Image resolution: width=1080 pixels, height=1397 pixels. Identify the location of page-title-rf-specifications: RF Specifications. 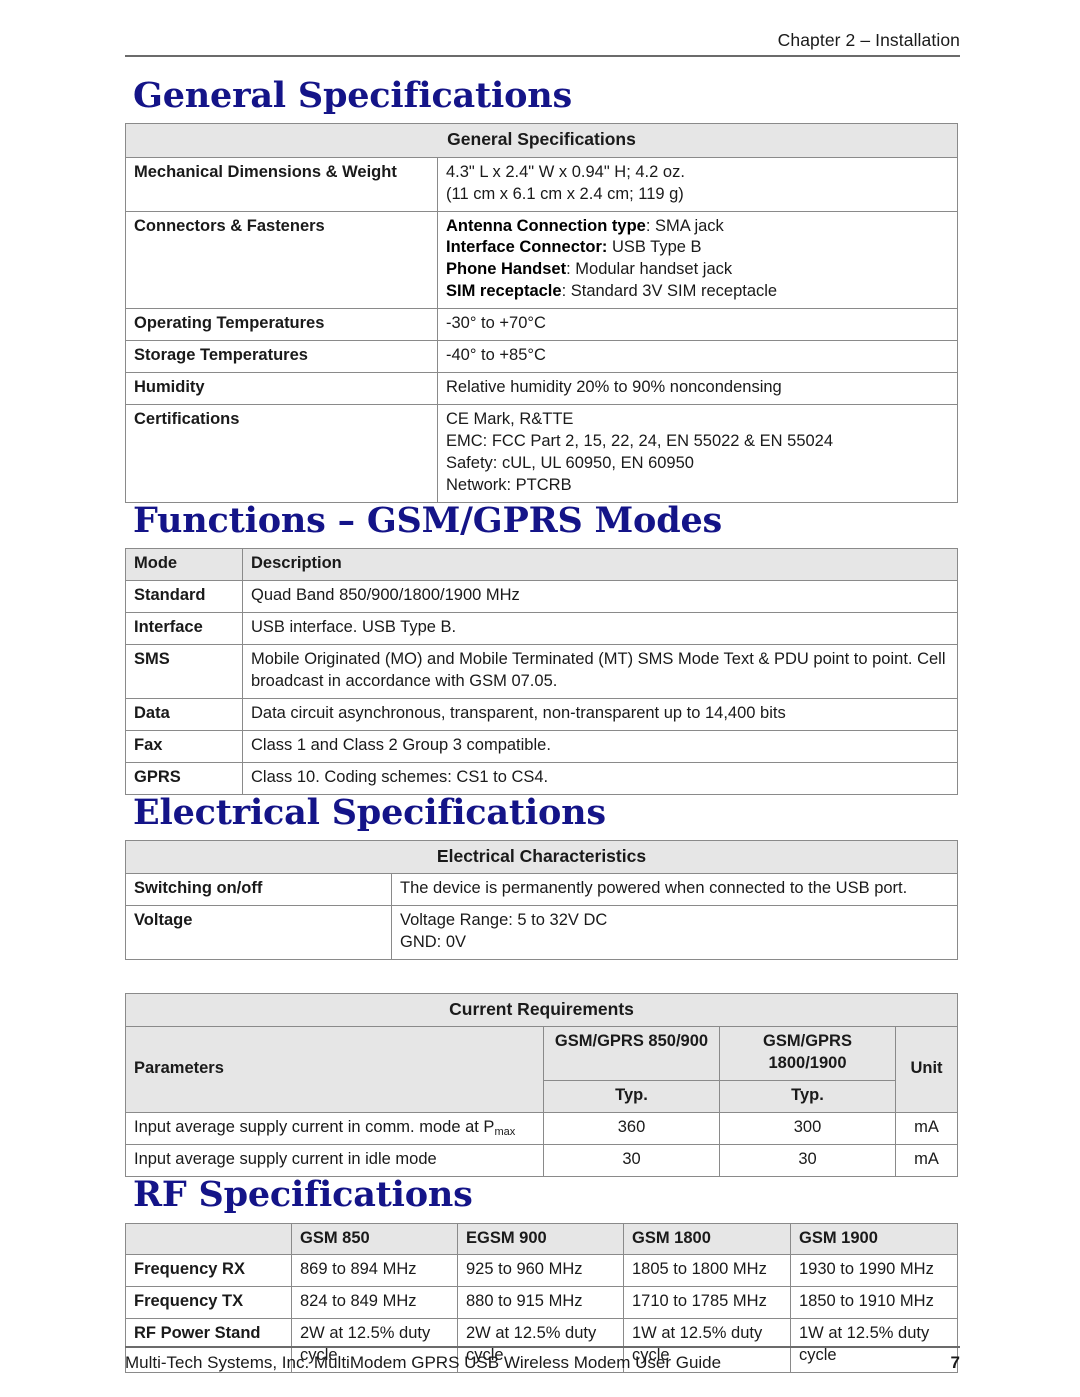
(303, 1195).